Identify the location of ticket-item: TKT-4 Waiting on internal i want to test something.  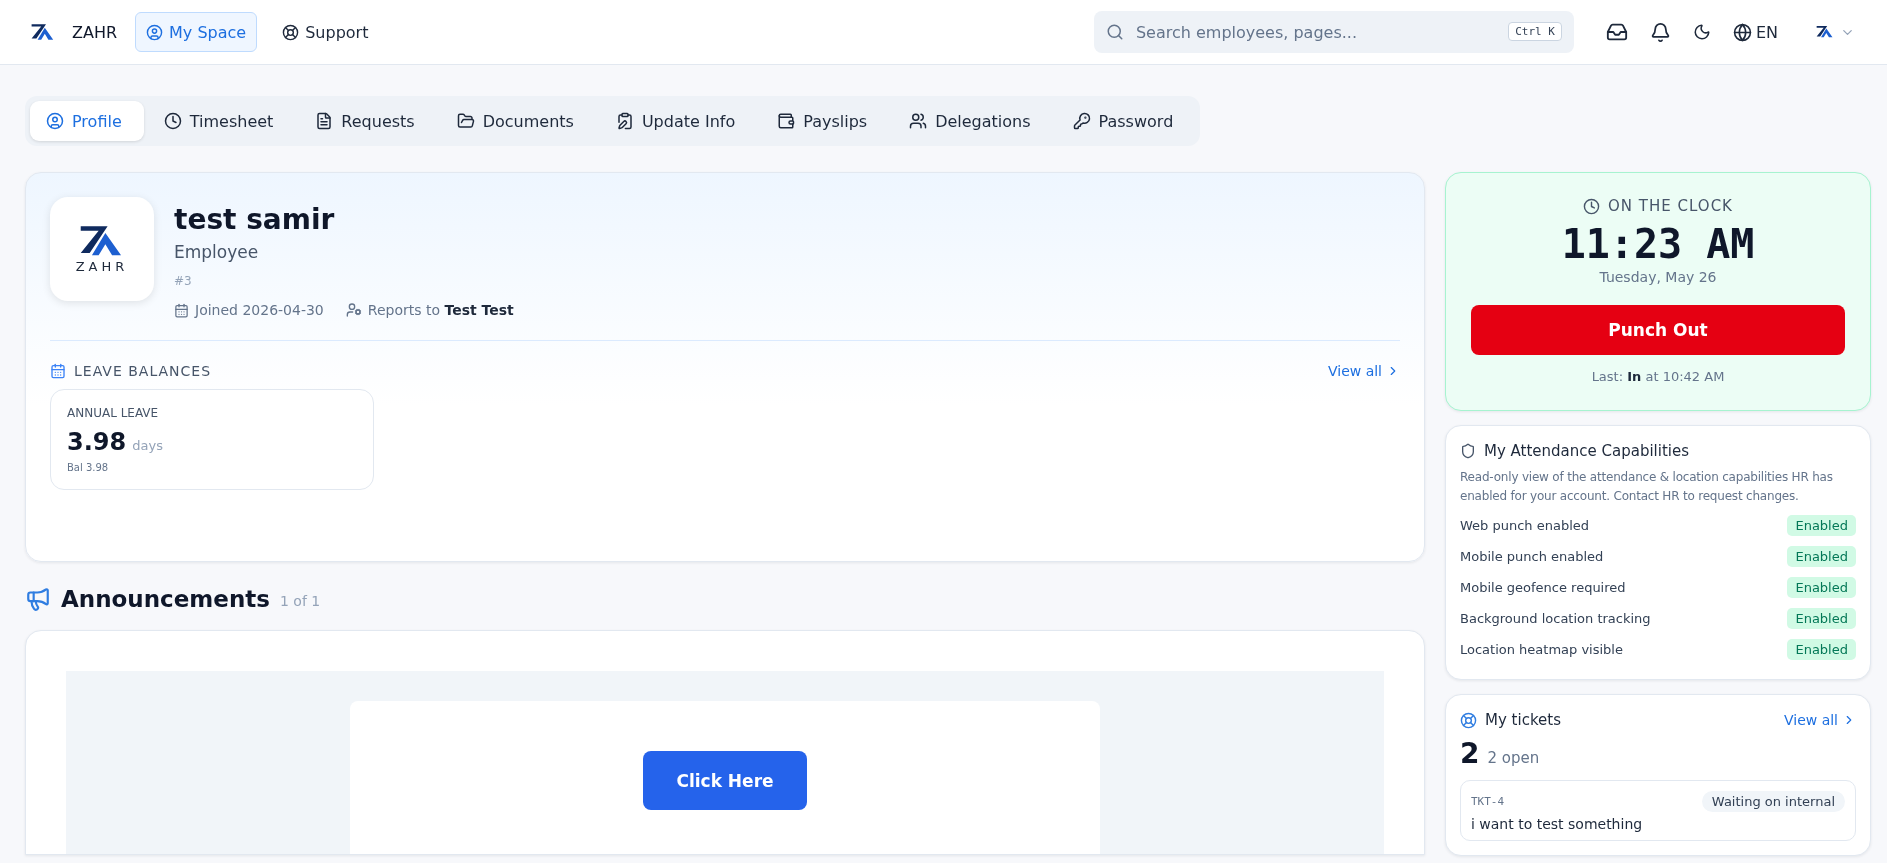
(1658, 810).